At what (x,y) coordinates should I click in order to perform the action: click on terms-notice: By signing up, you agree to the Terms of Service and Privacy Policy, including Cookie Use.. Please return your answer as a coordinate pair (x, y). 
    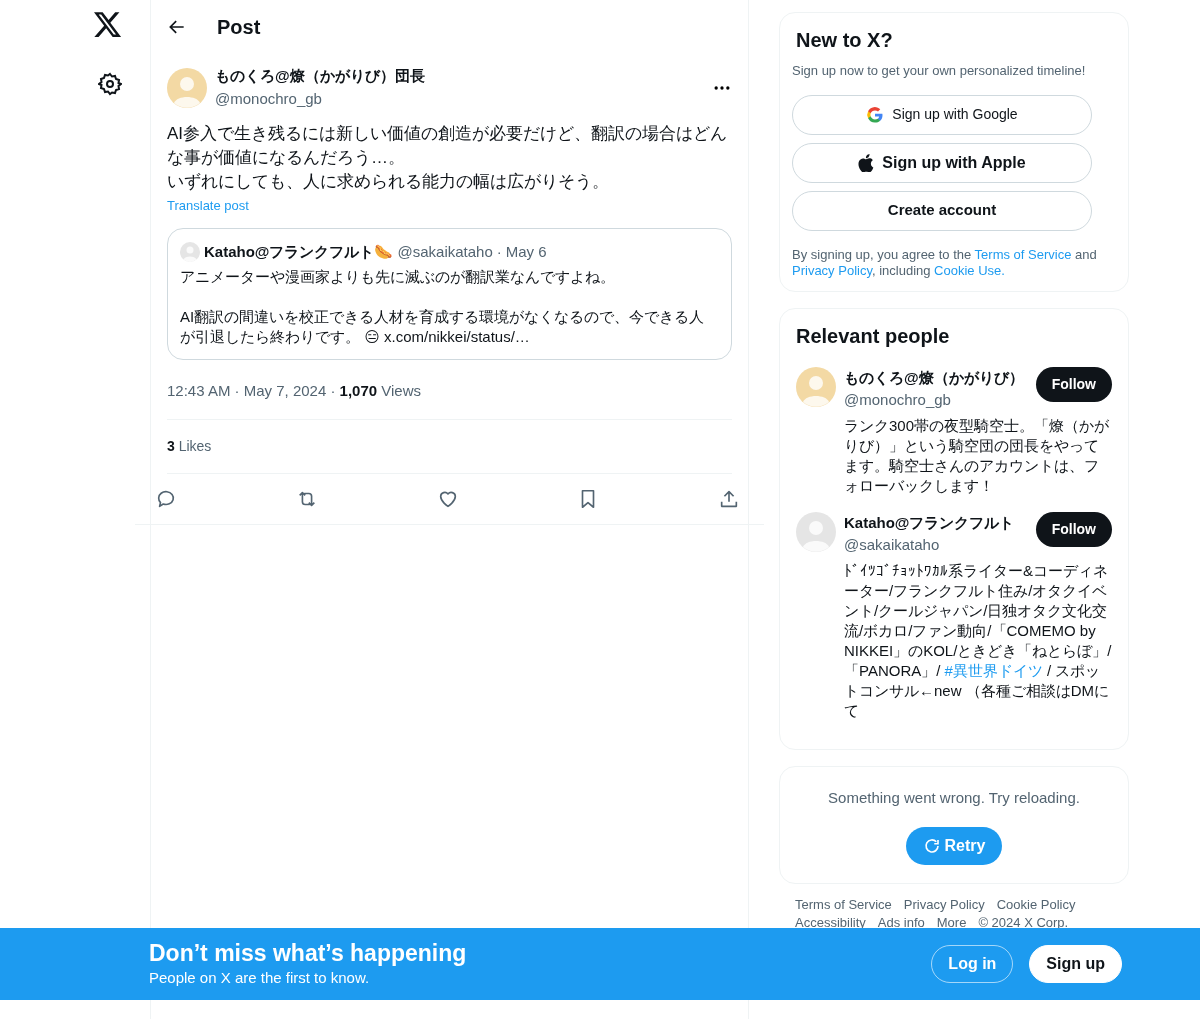
    Looking at the image, I should click on (945, 262).